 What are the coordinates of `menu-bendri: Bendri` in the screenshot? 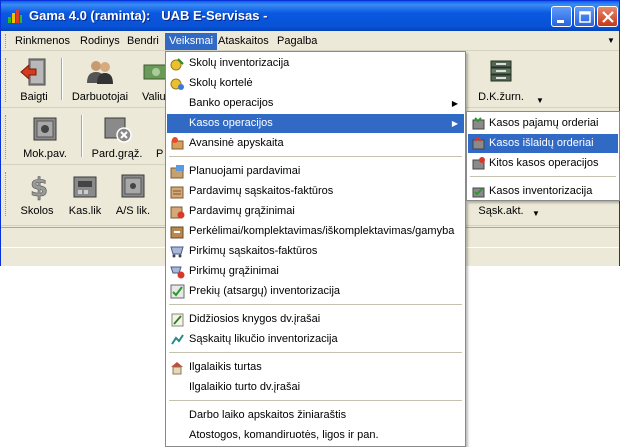 It's located at (143, 41).